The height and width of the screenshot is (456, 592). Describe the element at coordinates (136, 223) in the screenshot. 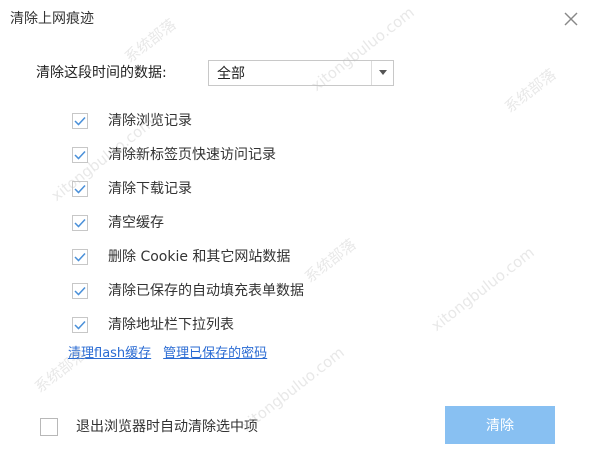

I see `option-label: 清空缓存` at that location.